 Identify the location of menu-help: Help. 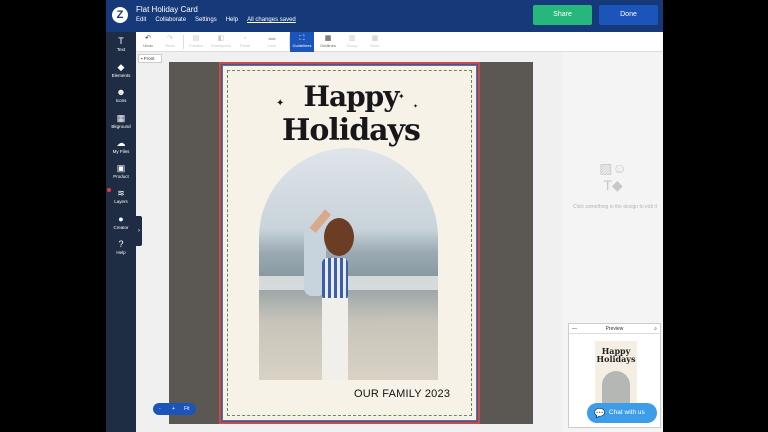
(232, 20).